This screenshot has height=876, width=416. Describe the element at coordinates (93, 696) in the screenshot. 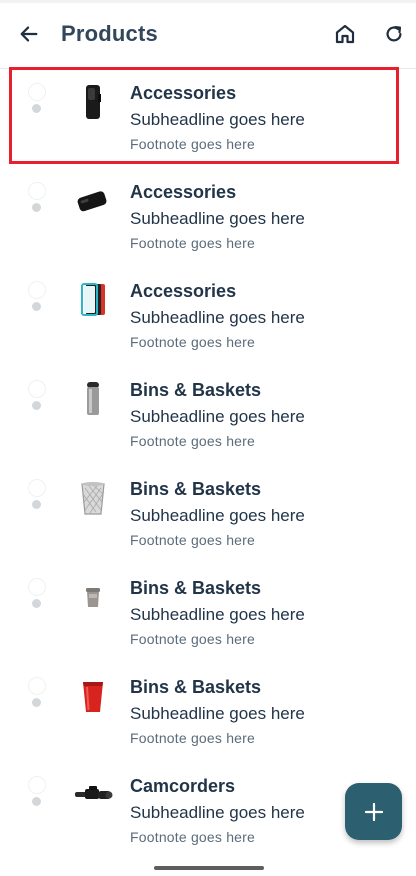

I see `red-bin-image` at that location.